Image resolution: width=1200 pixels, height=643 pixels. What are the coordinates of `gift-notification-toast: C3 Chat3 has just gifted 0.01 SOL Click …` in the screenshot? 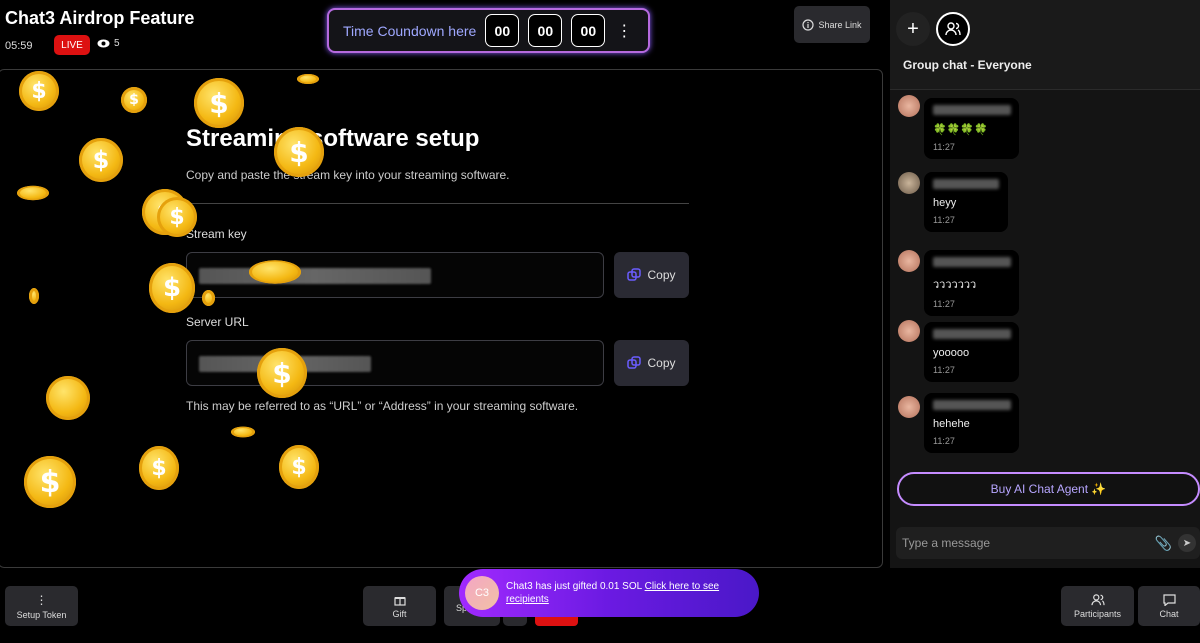 It's located at (609, 593).